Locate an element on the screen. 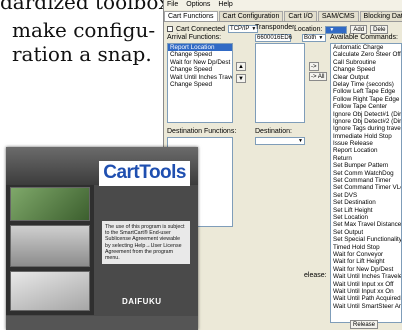  both-select: Both ▼ is located at coordinates (314, 38).